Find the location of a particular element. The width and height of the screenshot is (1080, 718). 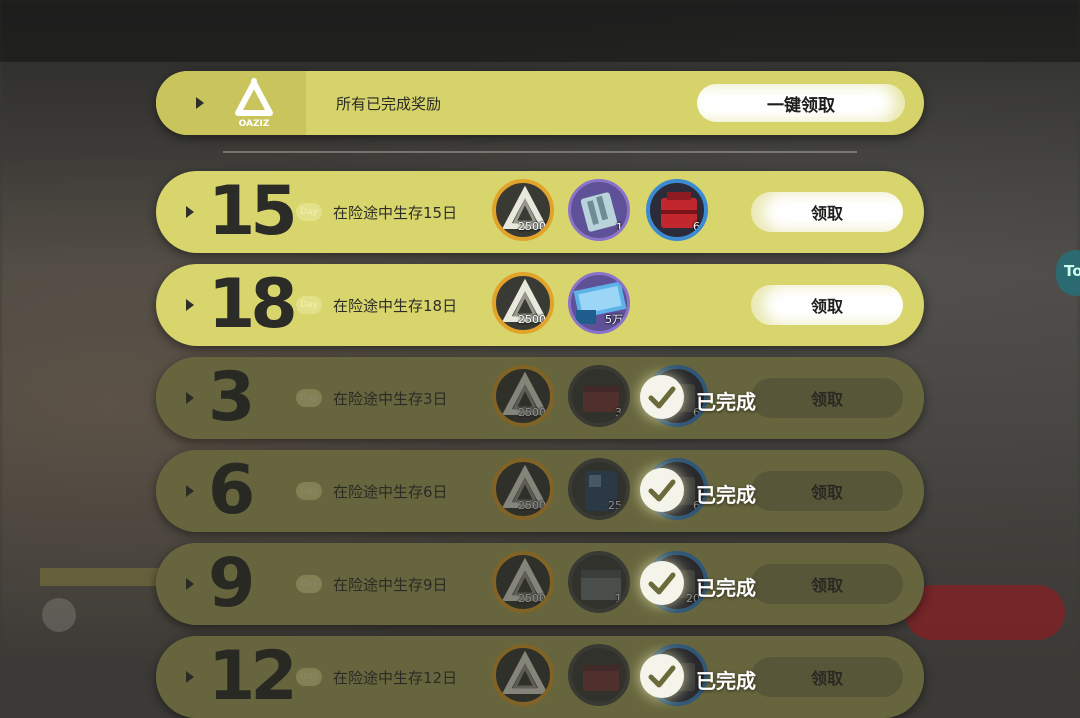

reward-row-day-6: 6 Day 在险途中生存6日 2500 25 6 领取 已完成 is located at coordinates (540, 491).